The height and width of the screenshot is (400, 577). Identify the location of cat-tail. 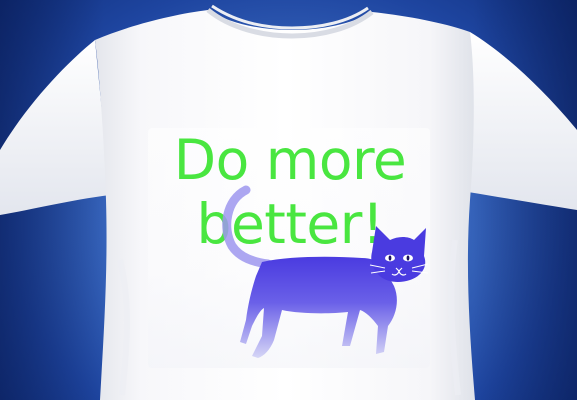
(247, 227).